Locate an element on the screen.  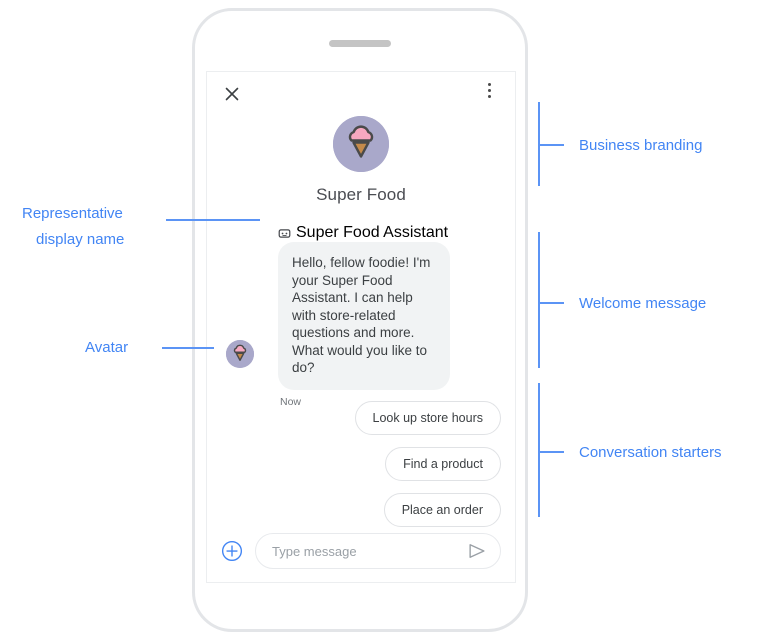
annotation-label-representative-display-name-line2: display name is located at coordinates (80, 239).